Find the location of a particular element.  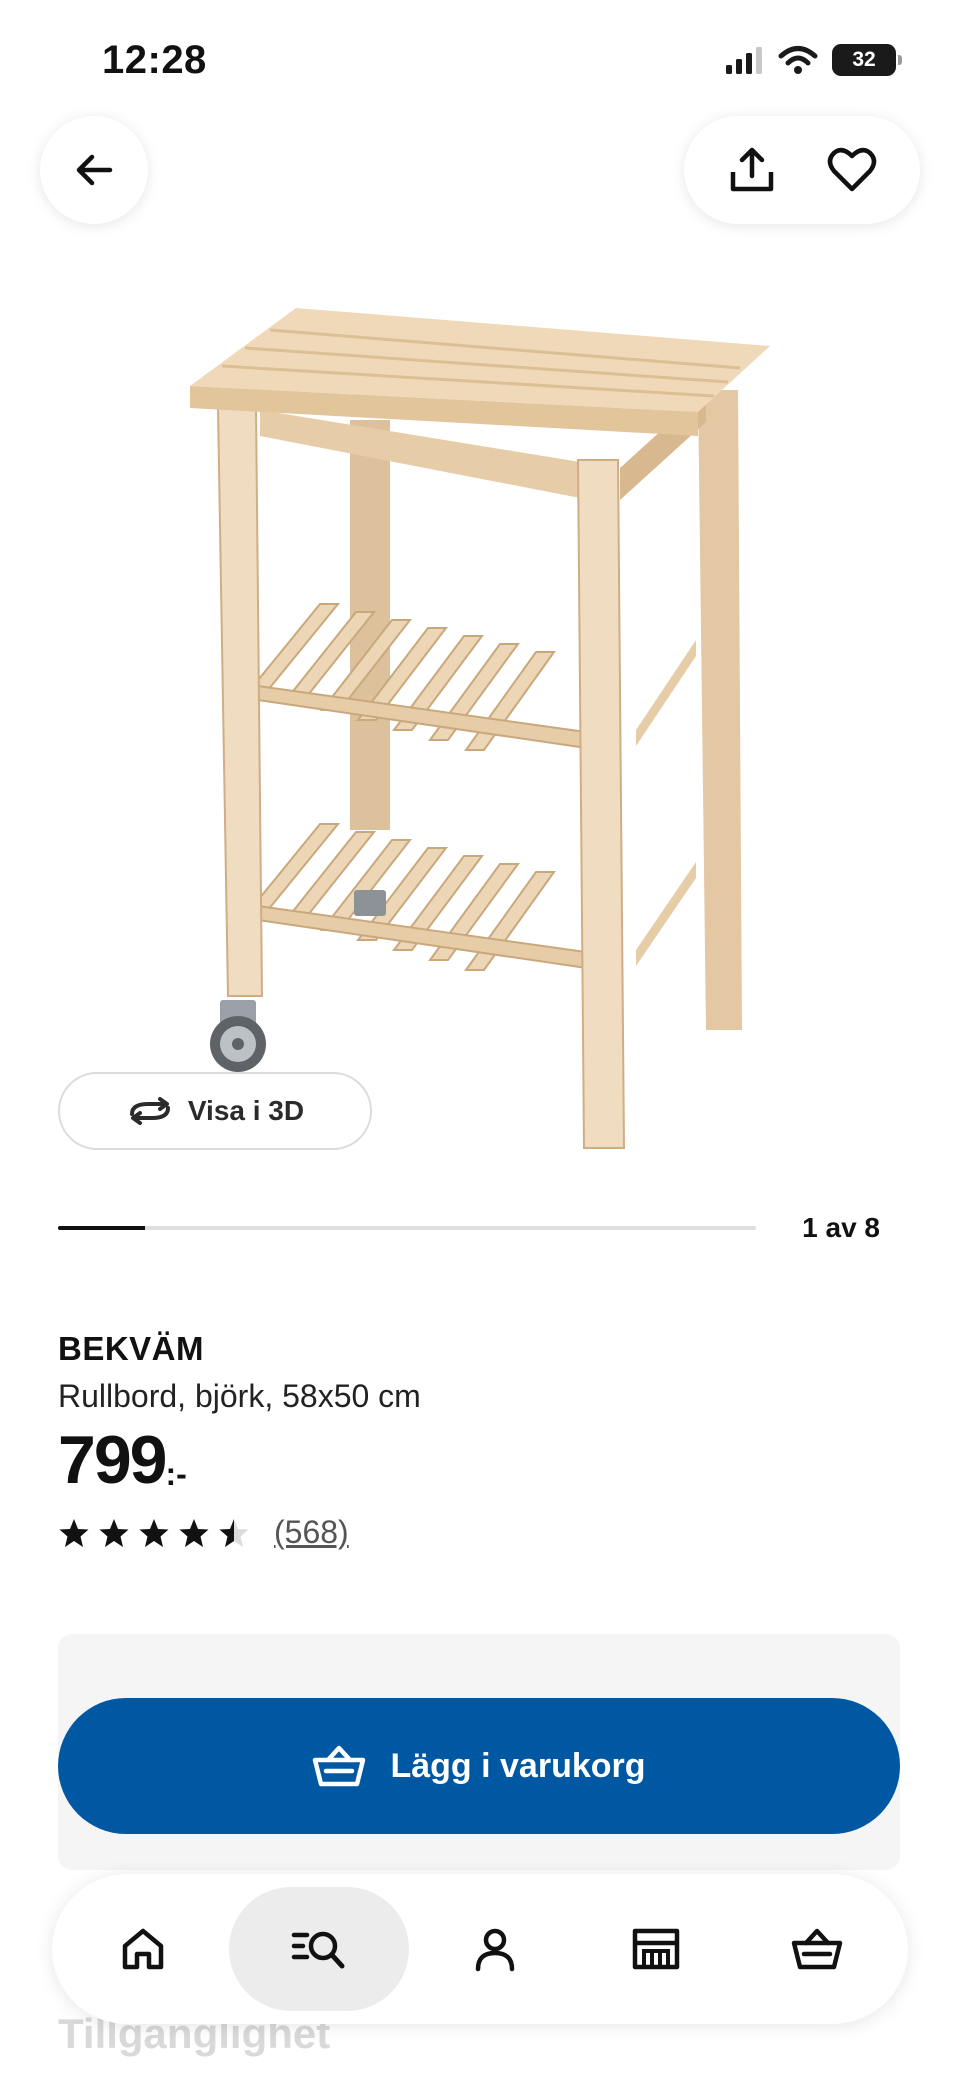

nav-home is located at coordinates (143, 1949).